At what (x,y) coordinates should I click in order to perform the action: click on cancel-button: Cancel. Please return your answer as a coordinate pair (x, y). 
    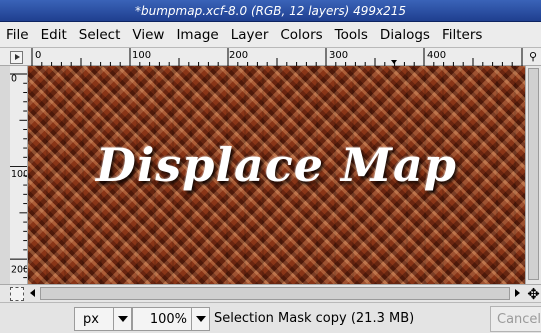
    Looking at the image, I should click on (515, 319).